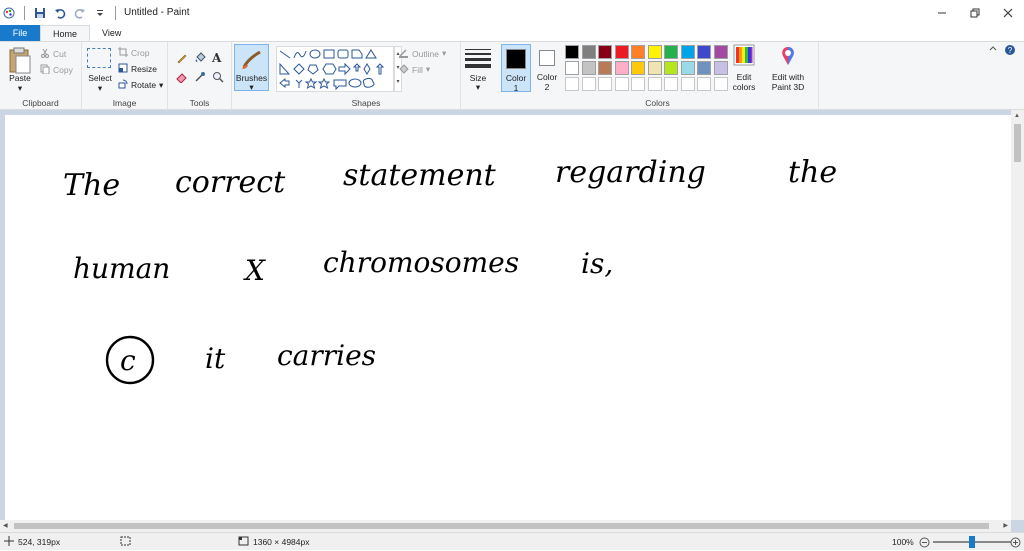 Image resolution: width=1024 pixels, height=551 pixels. What do you see at coordinates (425, 53) in the screenshot?
I see `outline-label: Outline` at bounding box center [425, 53].